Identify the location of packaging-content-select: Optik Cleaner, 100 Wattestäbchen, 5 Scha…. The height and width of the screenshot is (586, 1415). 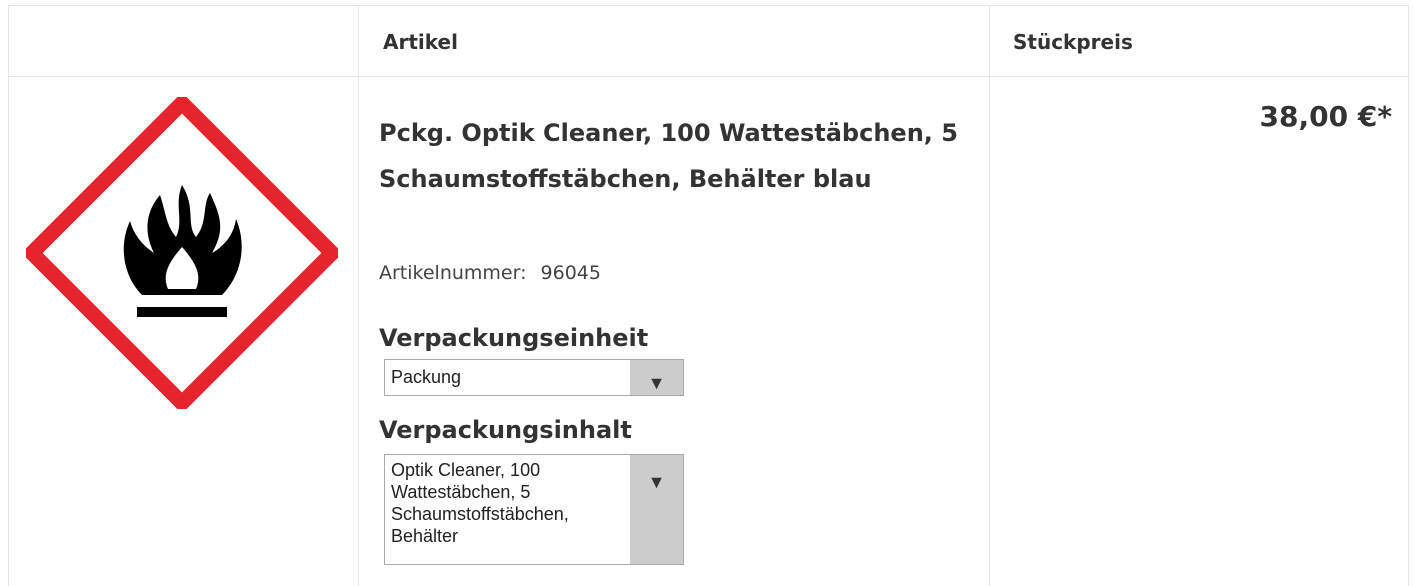
(534, 509).